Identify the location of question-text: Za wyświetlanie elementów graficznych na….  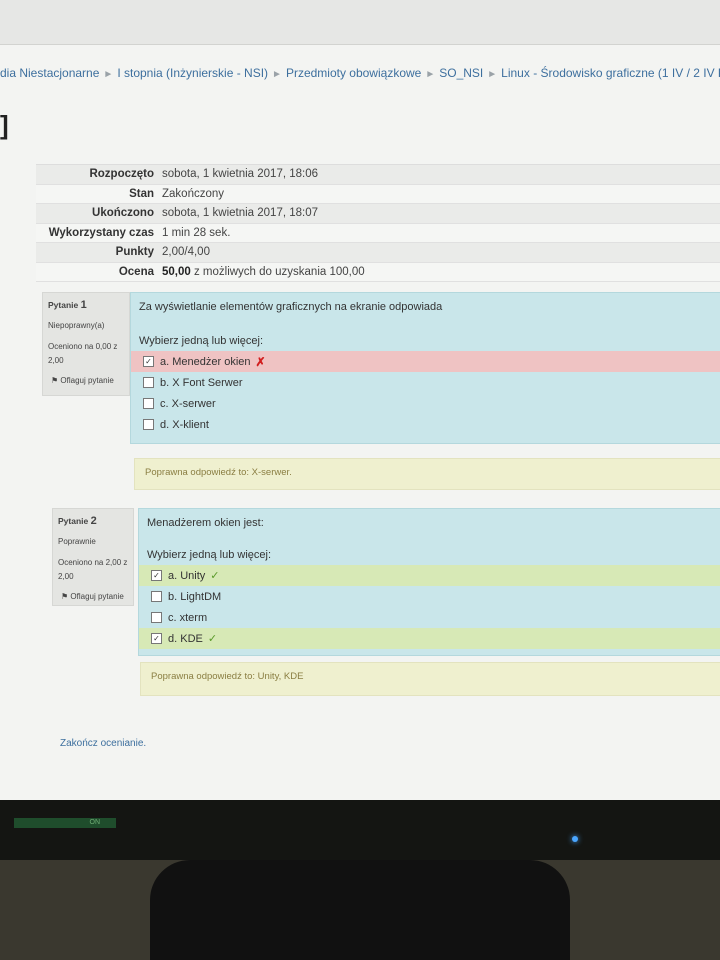
(291, 307).